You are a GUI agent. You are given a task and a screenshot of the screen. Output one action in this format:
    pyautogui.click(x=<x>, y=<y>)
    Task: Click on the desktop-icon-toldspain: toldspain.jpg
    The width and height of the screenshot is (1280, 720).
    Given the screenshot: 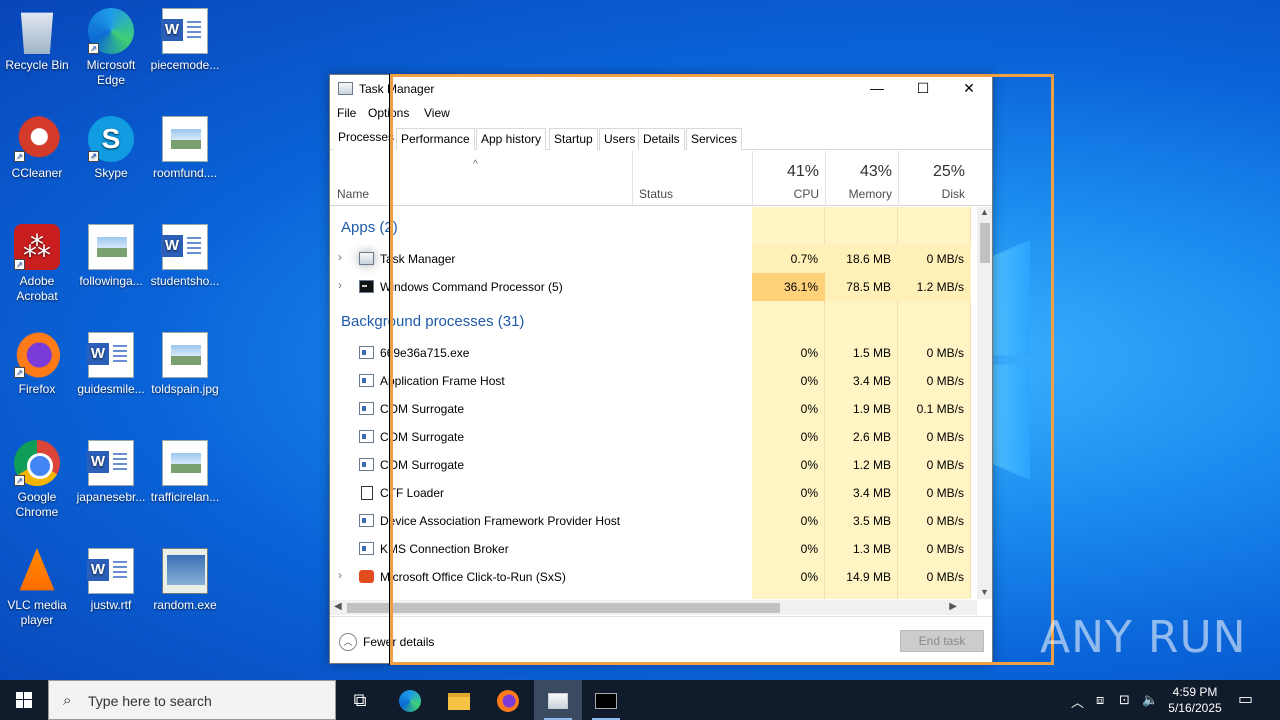 What is the action you would take?
    pyautogui.click(x=185, y=364)
    